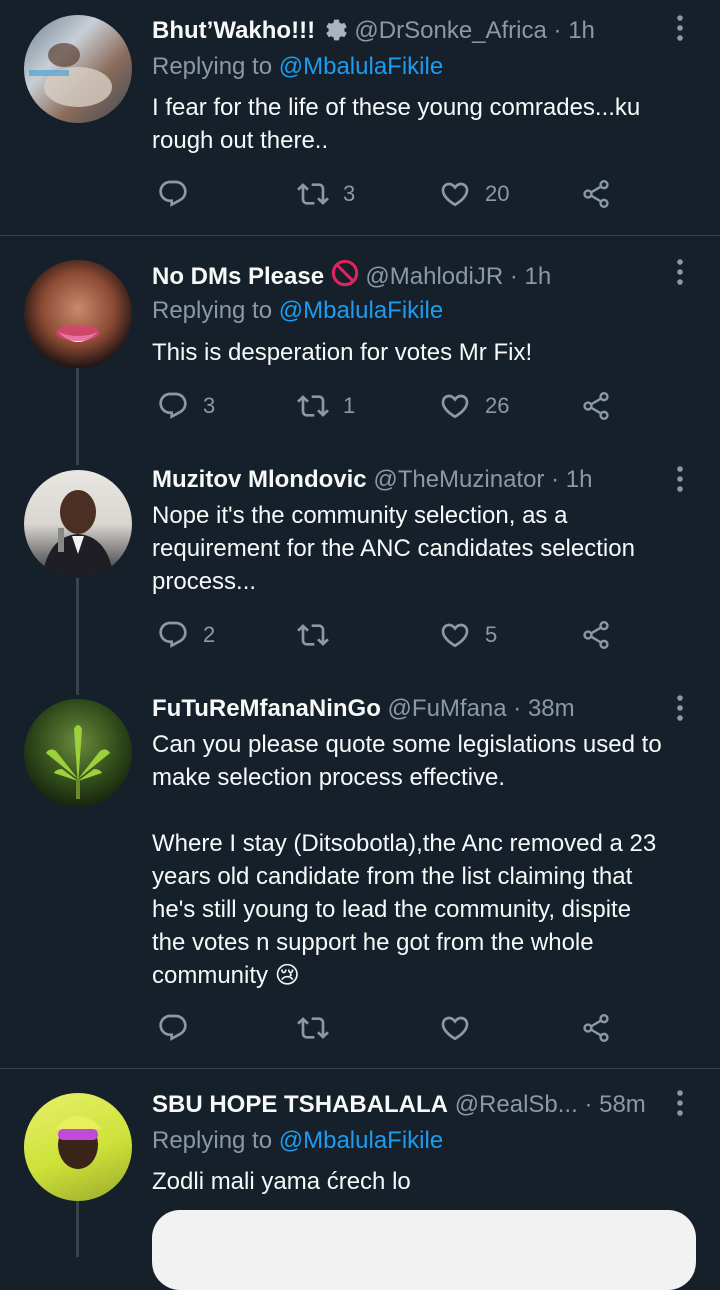  What do you see at coordinates (614, 1104) in the screenshot?
I see `timestamp: · 58m` at bounding box center [614, 1104].